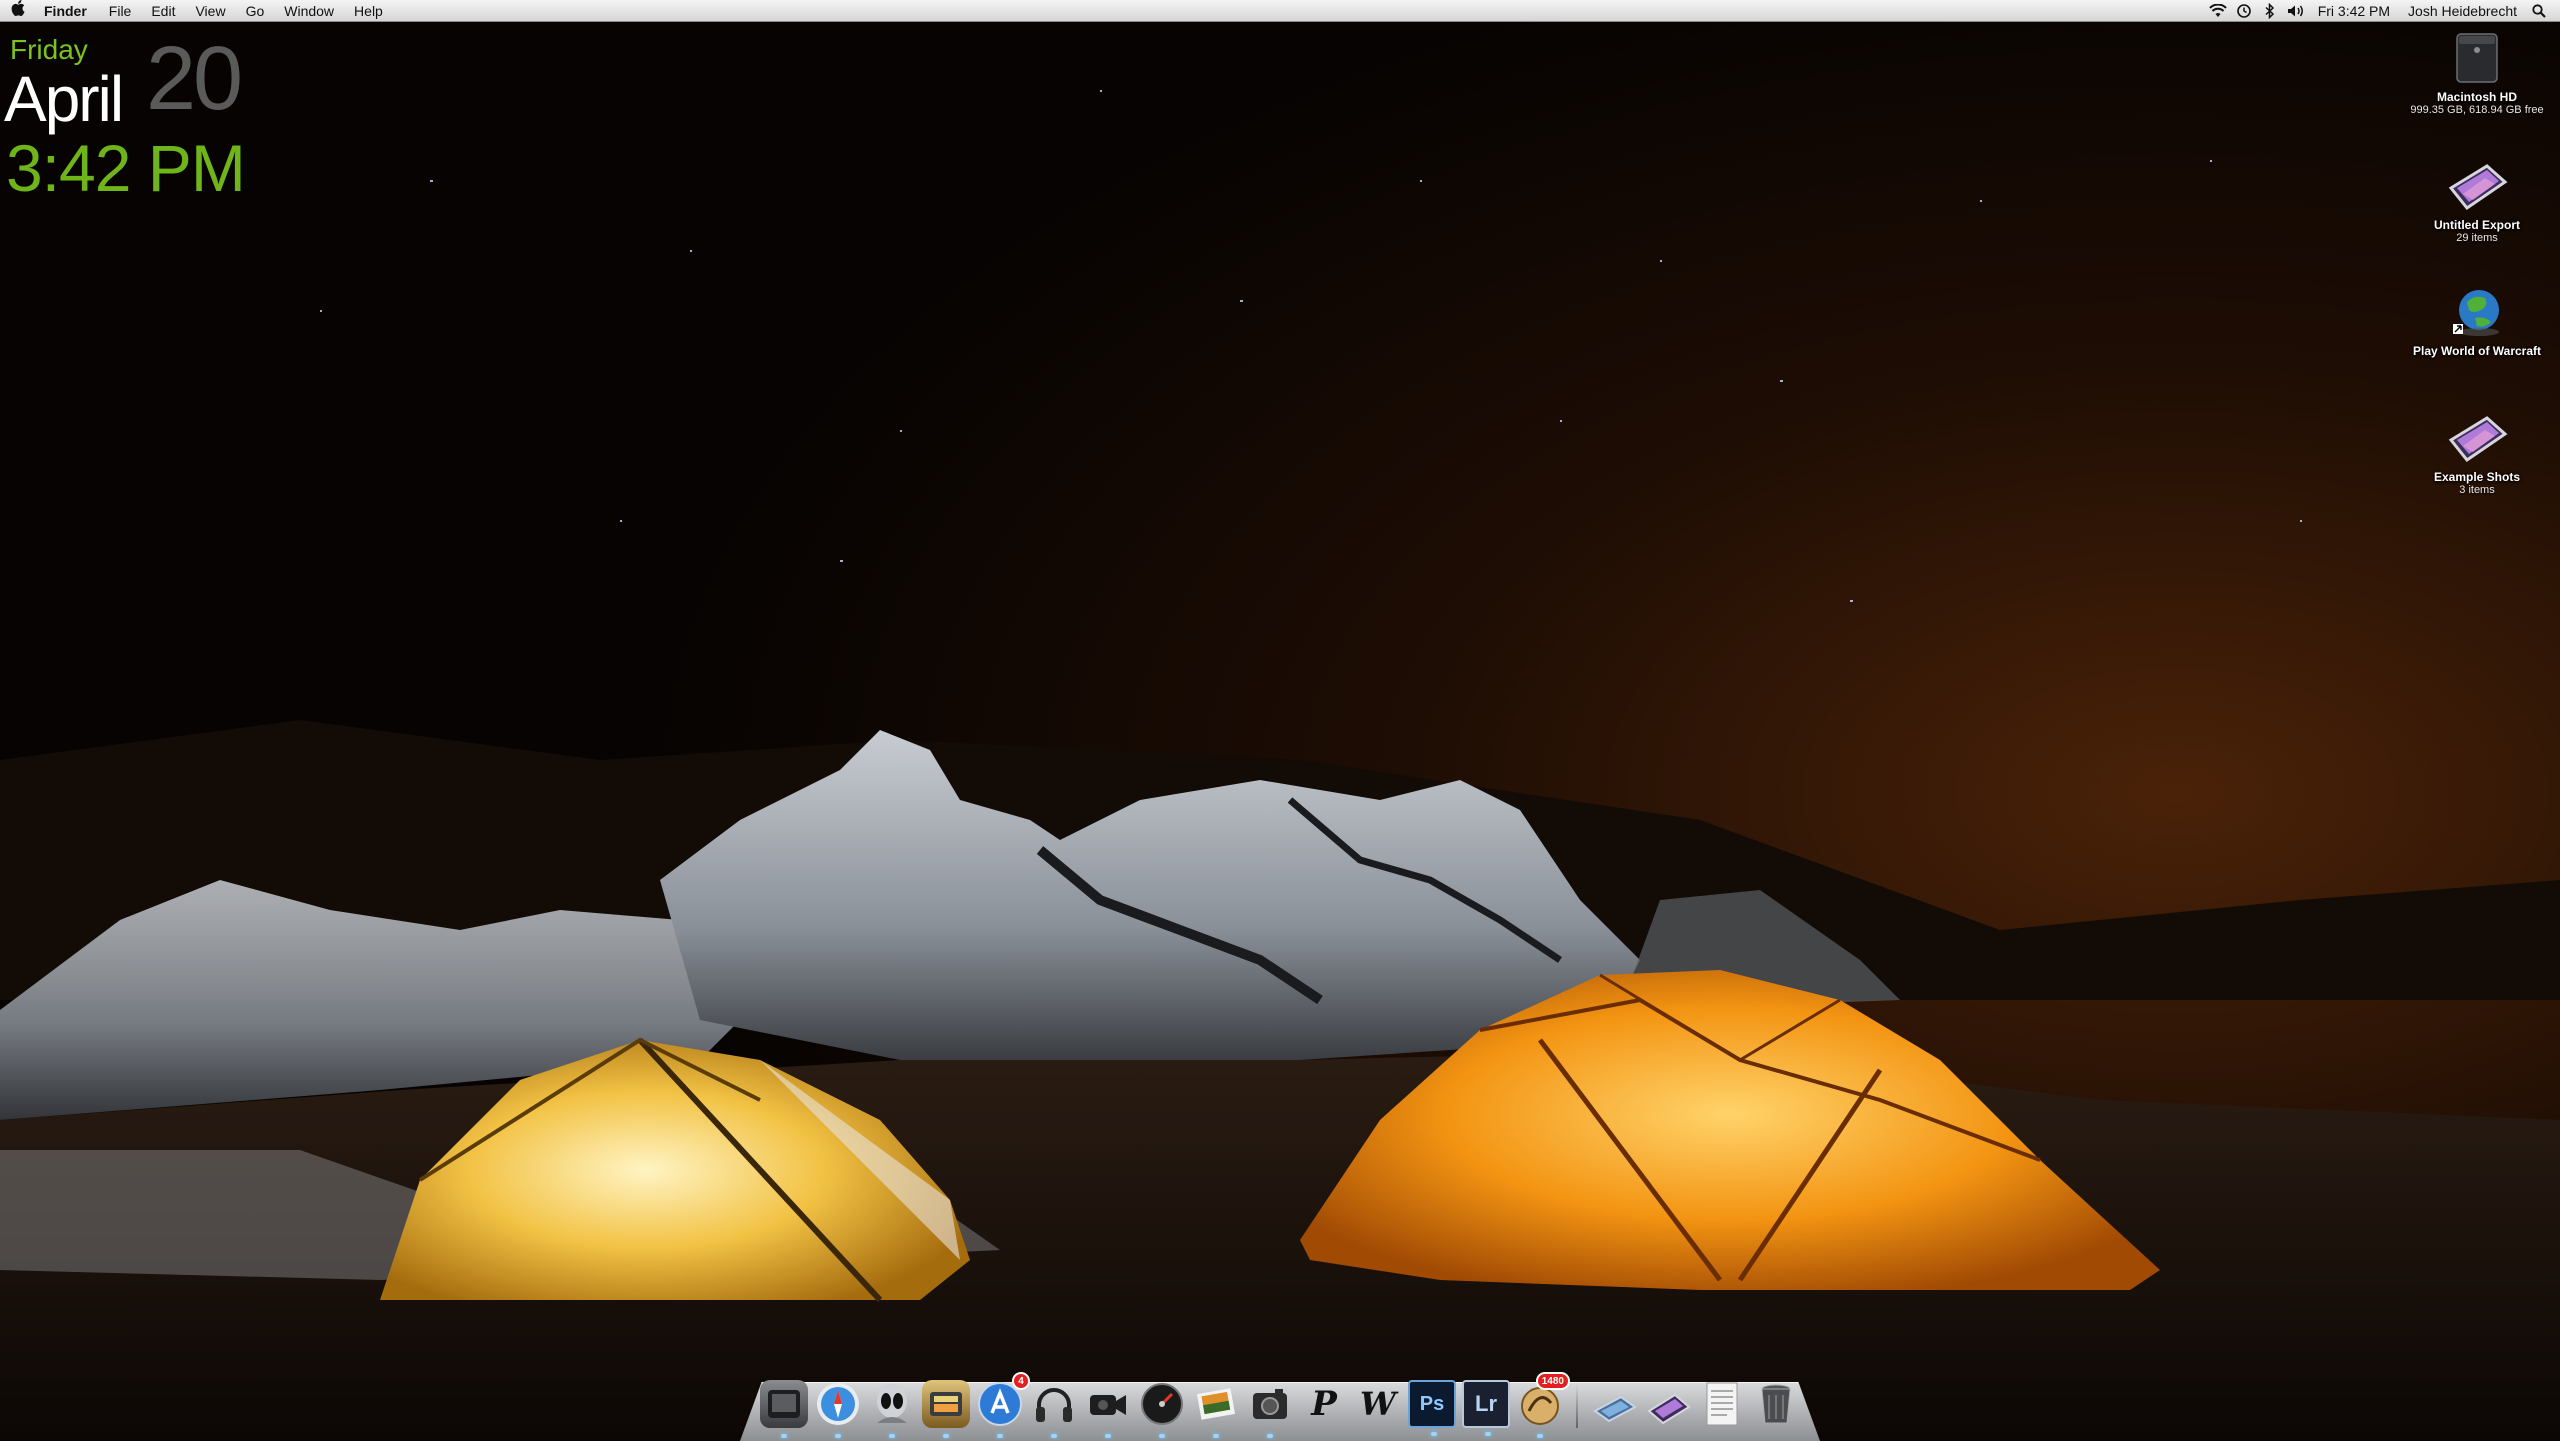  I want to click on menu-bar-user: Josh Heidebrecht, so click(2462, 11).